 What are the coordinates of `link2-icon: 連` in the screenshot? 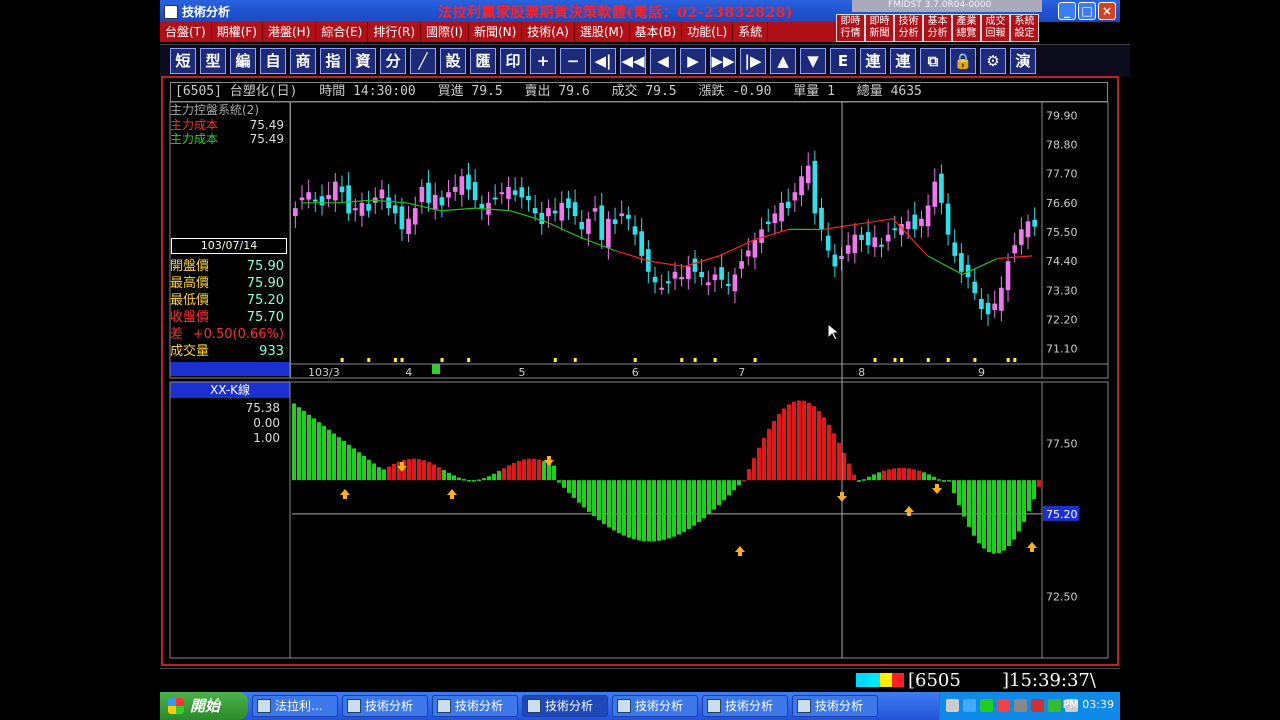 It's located at (903, 61).